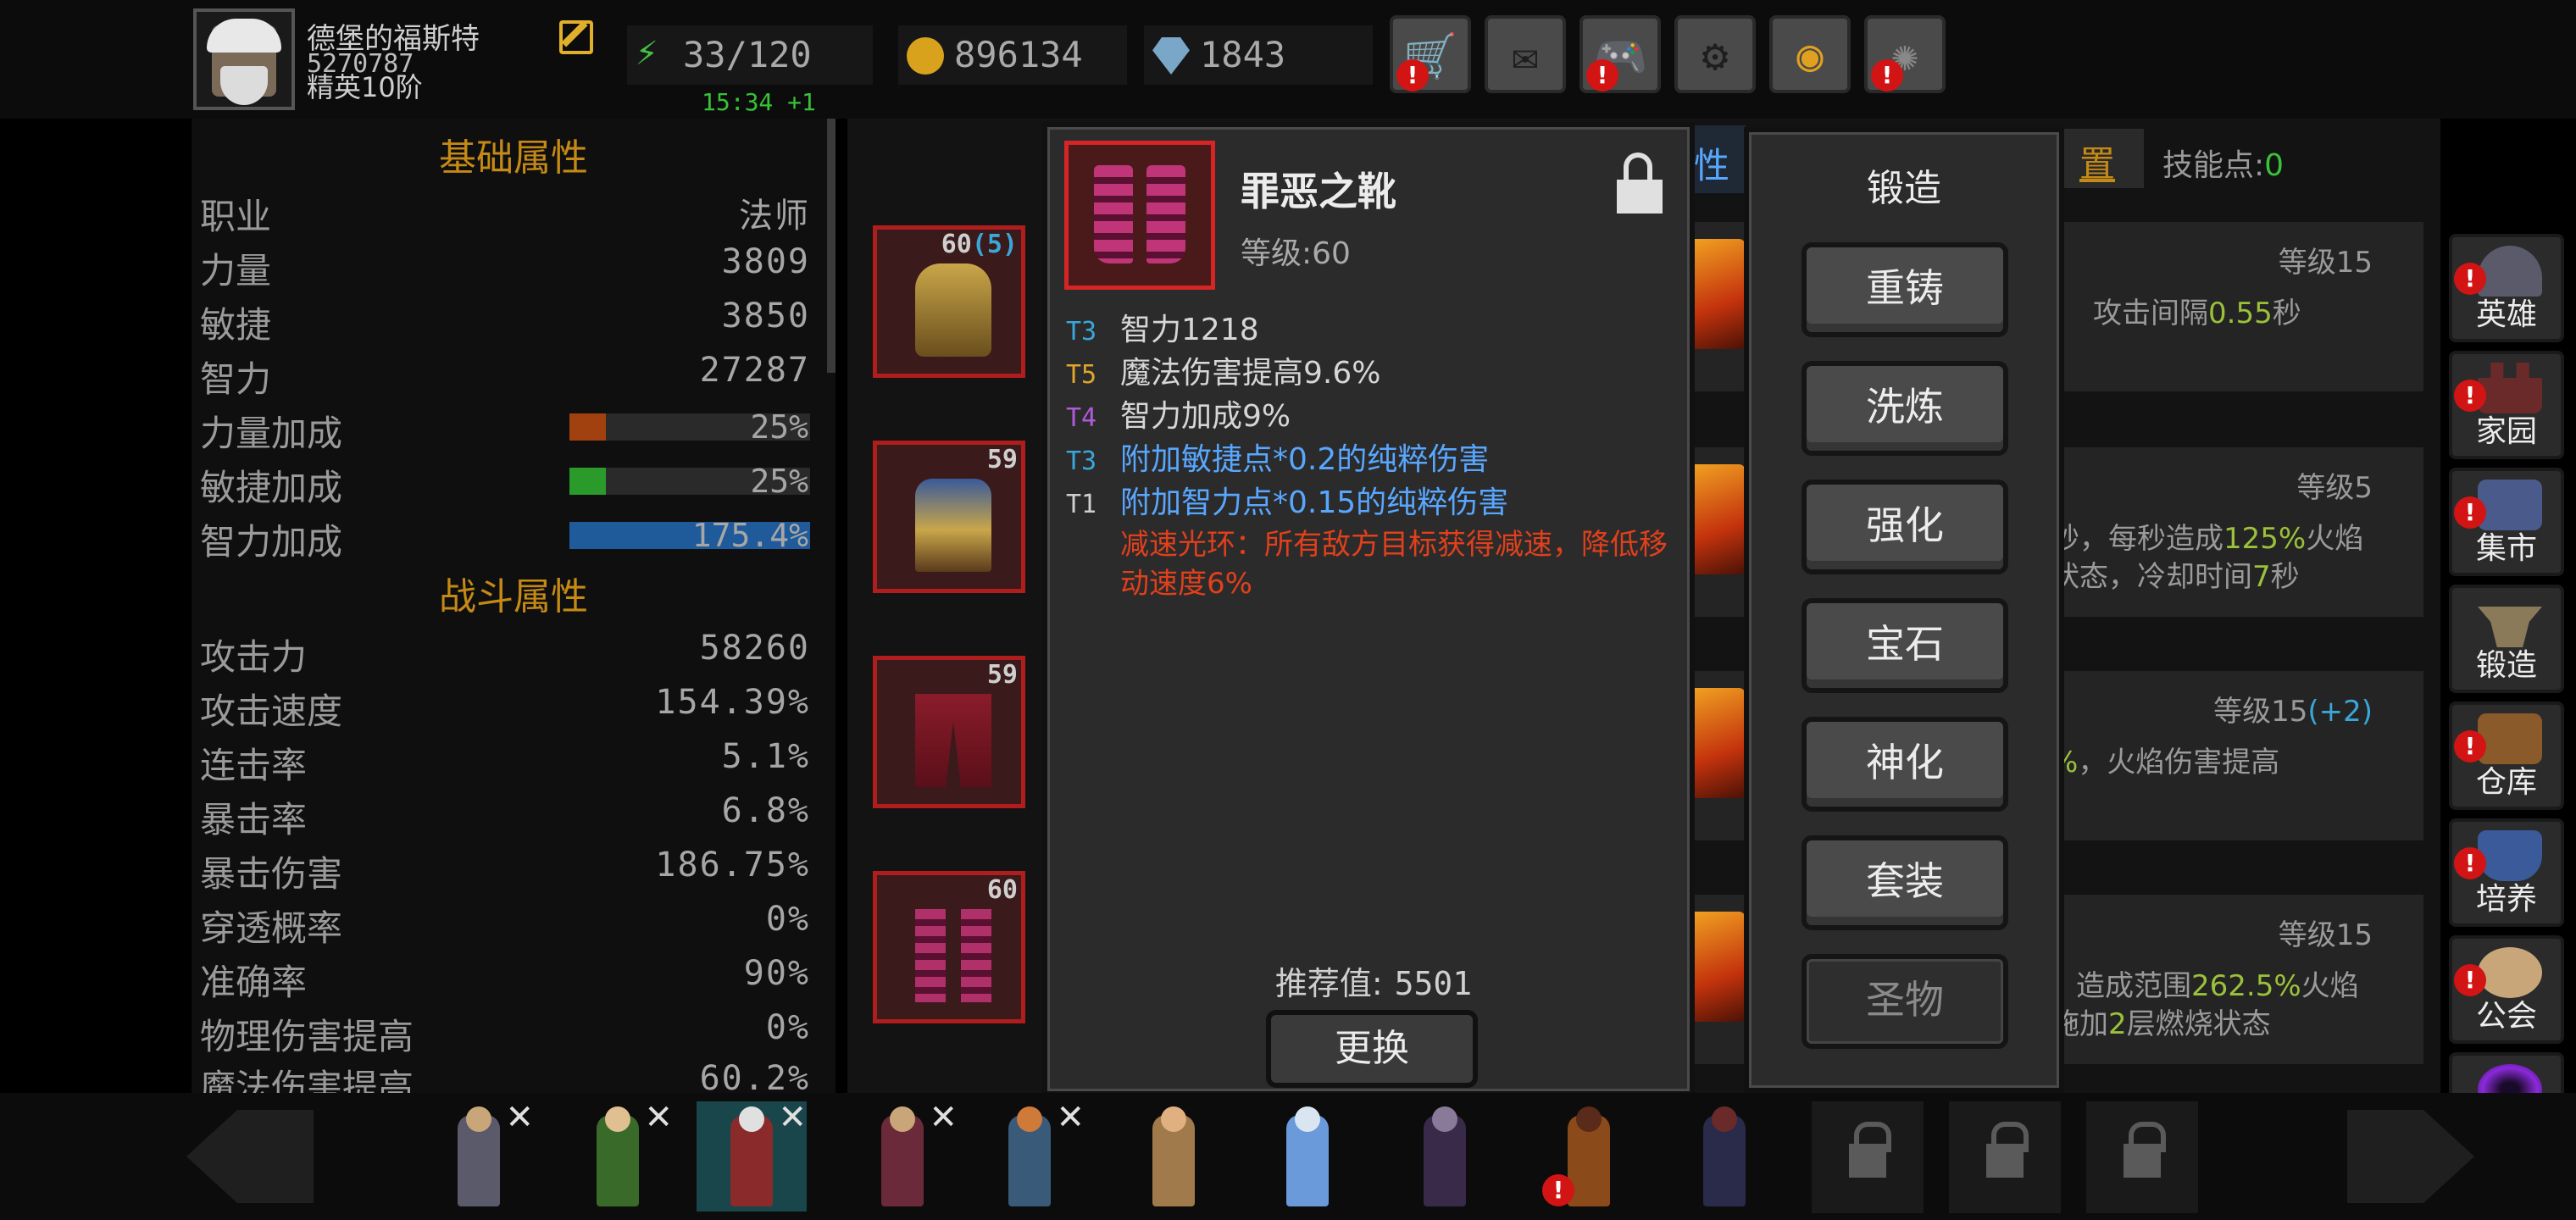  I want to click on stat-row: 连击率 5.1%, so click(505, 761).